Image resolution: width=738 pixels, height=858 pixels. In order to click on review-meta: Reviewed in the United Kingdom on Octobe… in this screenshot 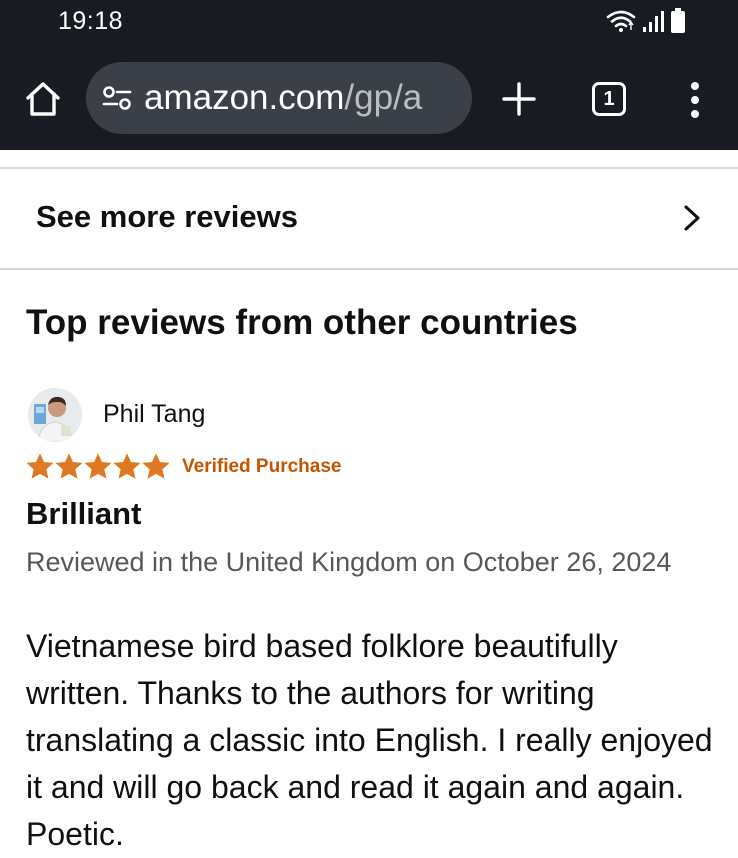, I will do `click(349, 562)`.